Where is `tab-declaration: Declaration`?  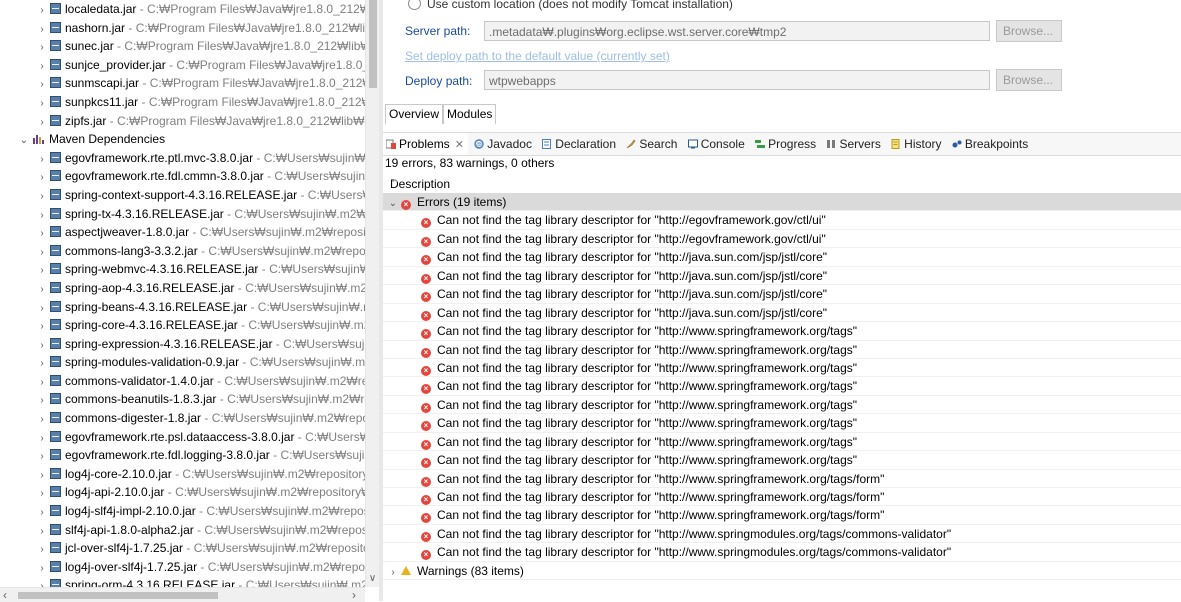 tab-declaration: Declaration is located at coordinates (579, 144).